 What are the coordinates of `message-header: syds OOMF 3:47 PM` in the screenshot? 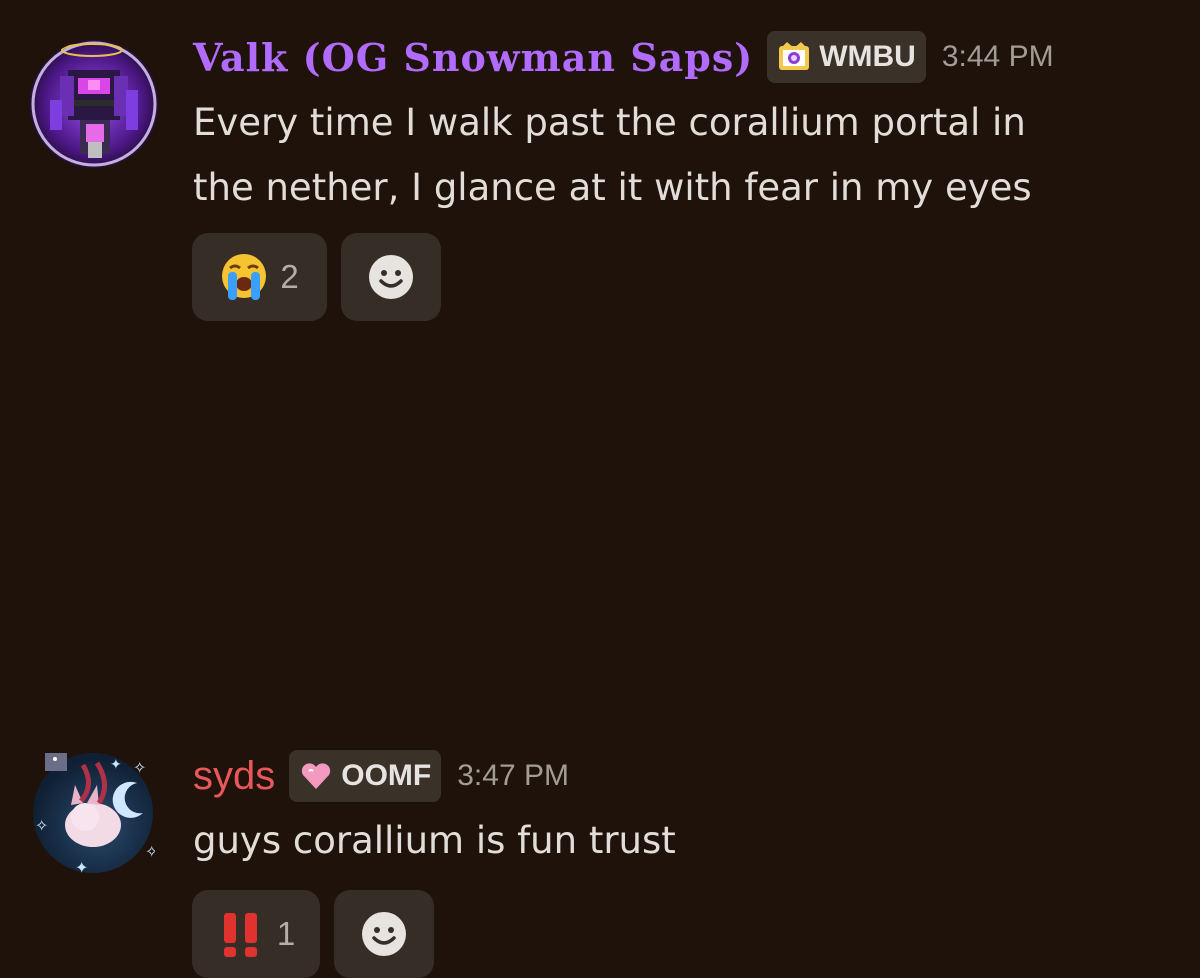 It's located at (381, 776).